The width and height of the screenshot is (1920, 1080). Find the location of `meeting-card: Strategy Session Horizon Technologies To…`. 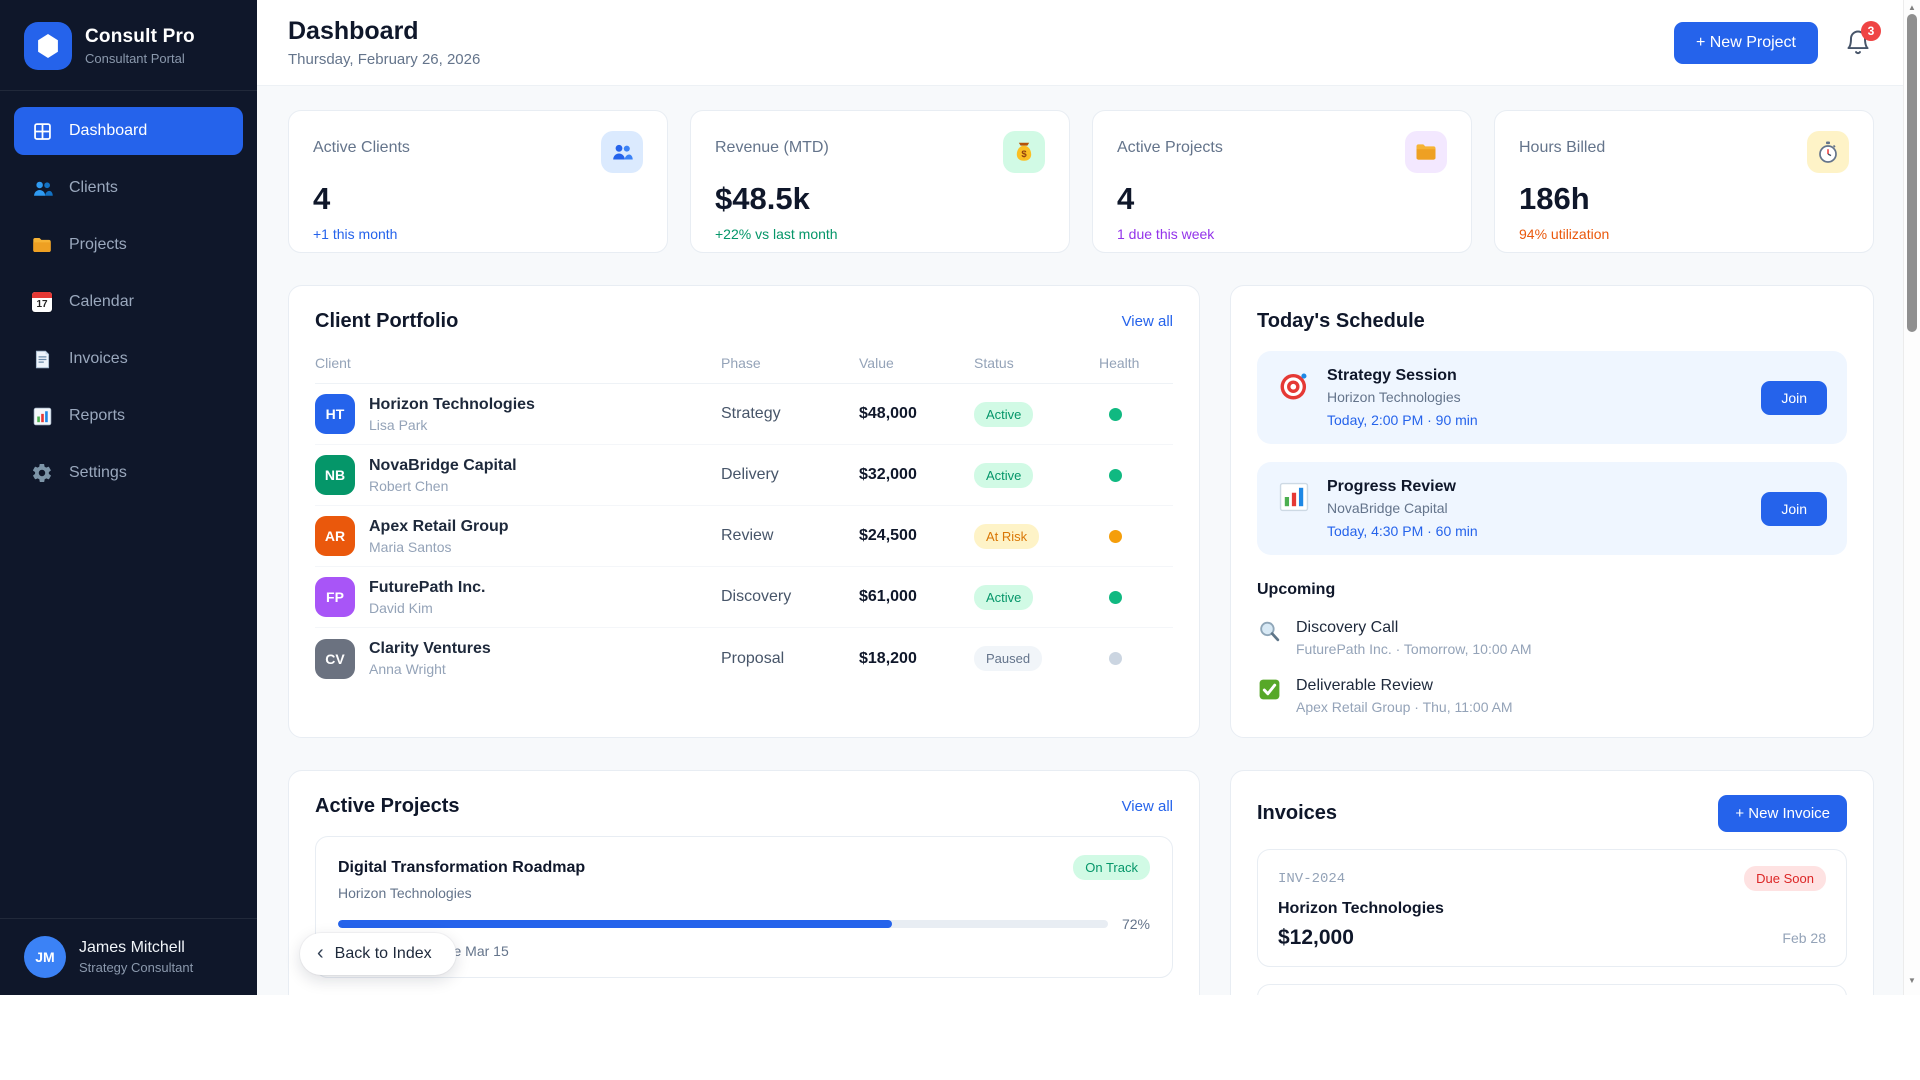

meeting-card: Strategy Session Horizon Technologies To… is located at coordinates (1552, 397).